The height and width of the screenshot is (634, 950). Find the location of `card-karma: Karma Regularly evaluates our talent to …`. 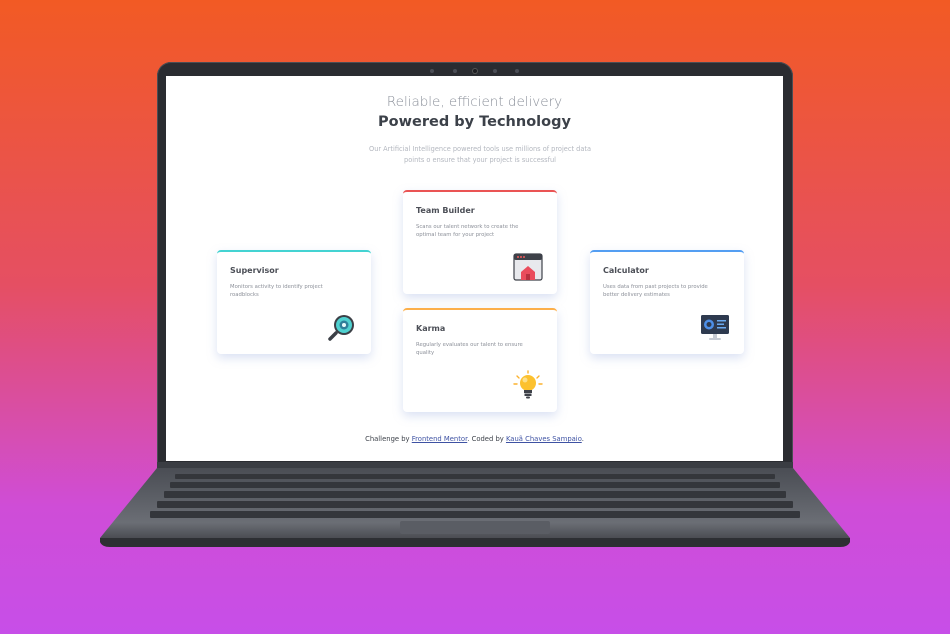

card-karma: Karma Regularly evaluates our talent to … is located at coordinates (480, 360).